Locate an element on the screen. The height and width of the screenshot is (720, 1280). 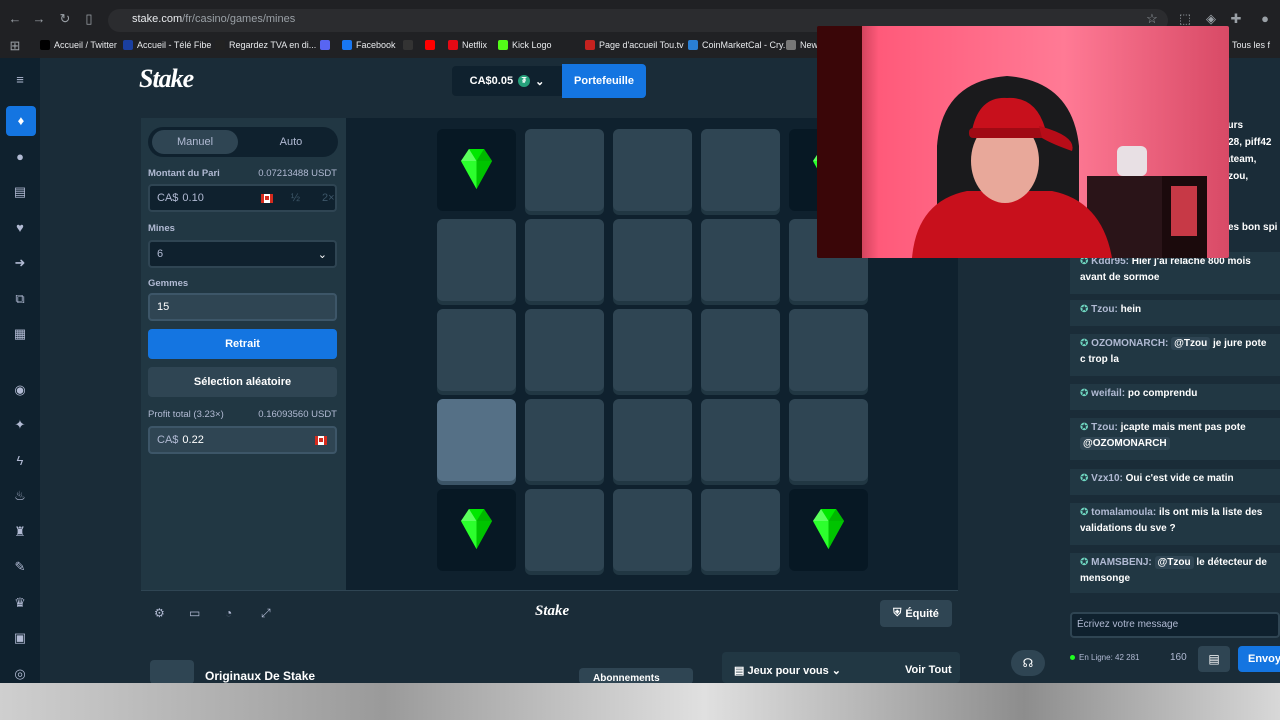
rules-icon: ▤ is located at coordinates (1214, 659).